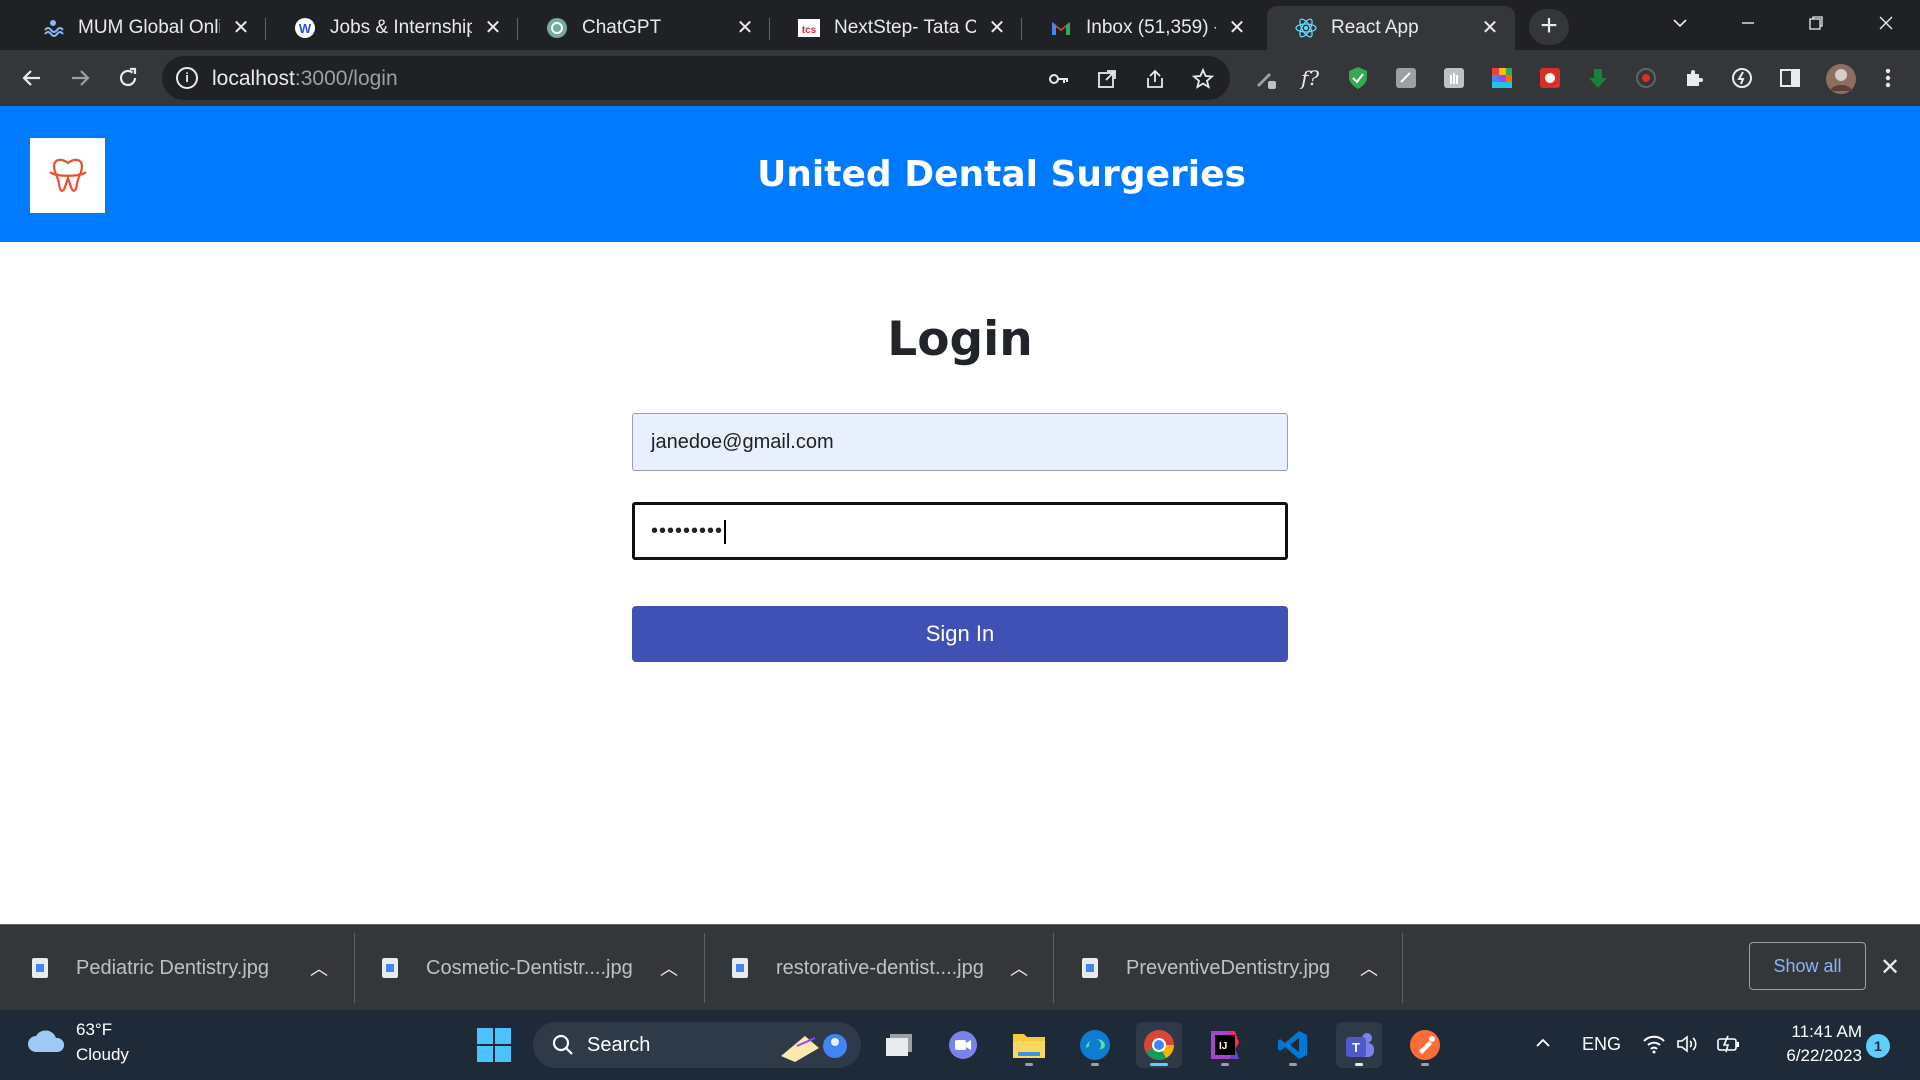  What do you see at coordinates (1358, 78) in the screenshot?
I see `shield-extension-icon` at bounding box center [1358, 78].